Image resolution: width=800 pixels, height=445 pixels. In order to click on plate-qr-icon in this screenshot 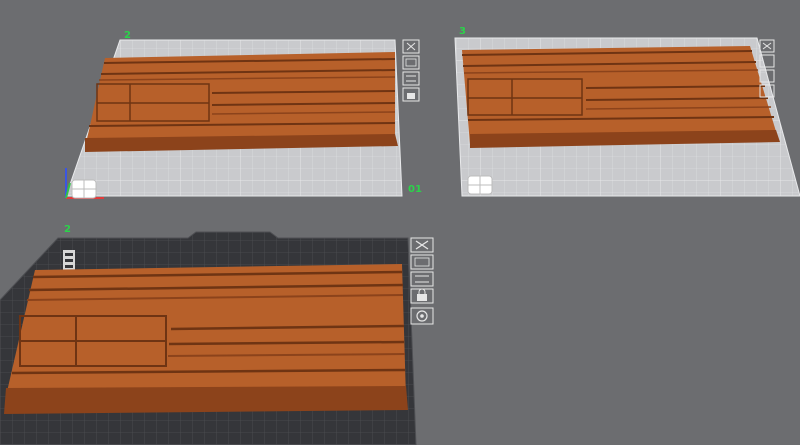, I will do `click(69, 261)`.